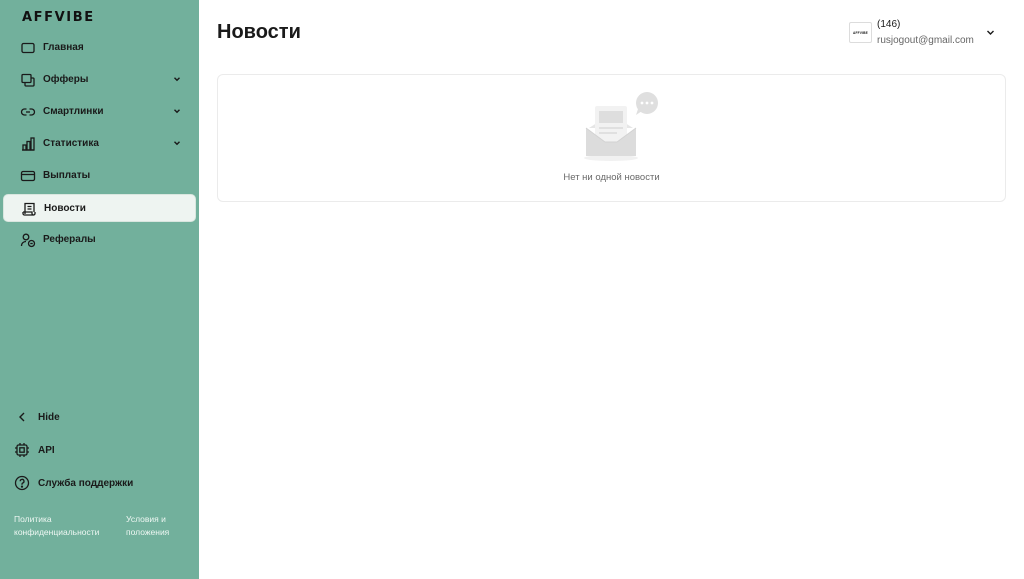  Describe the element at coordinates (28, 176) in the screenshot. I see `credit-card-icon` at that location.